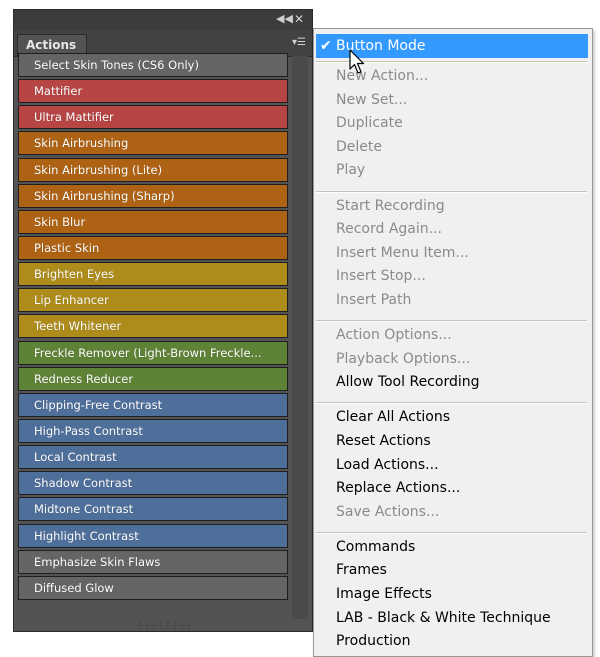  I want to click on resize-grip-icon: ⋮⋮⋮⋮⋮⋮⋮⋮, so click(164, 626).